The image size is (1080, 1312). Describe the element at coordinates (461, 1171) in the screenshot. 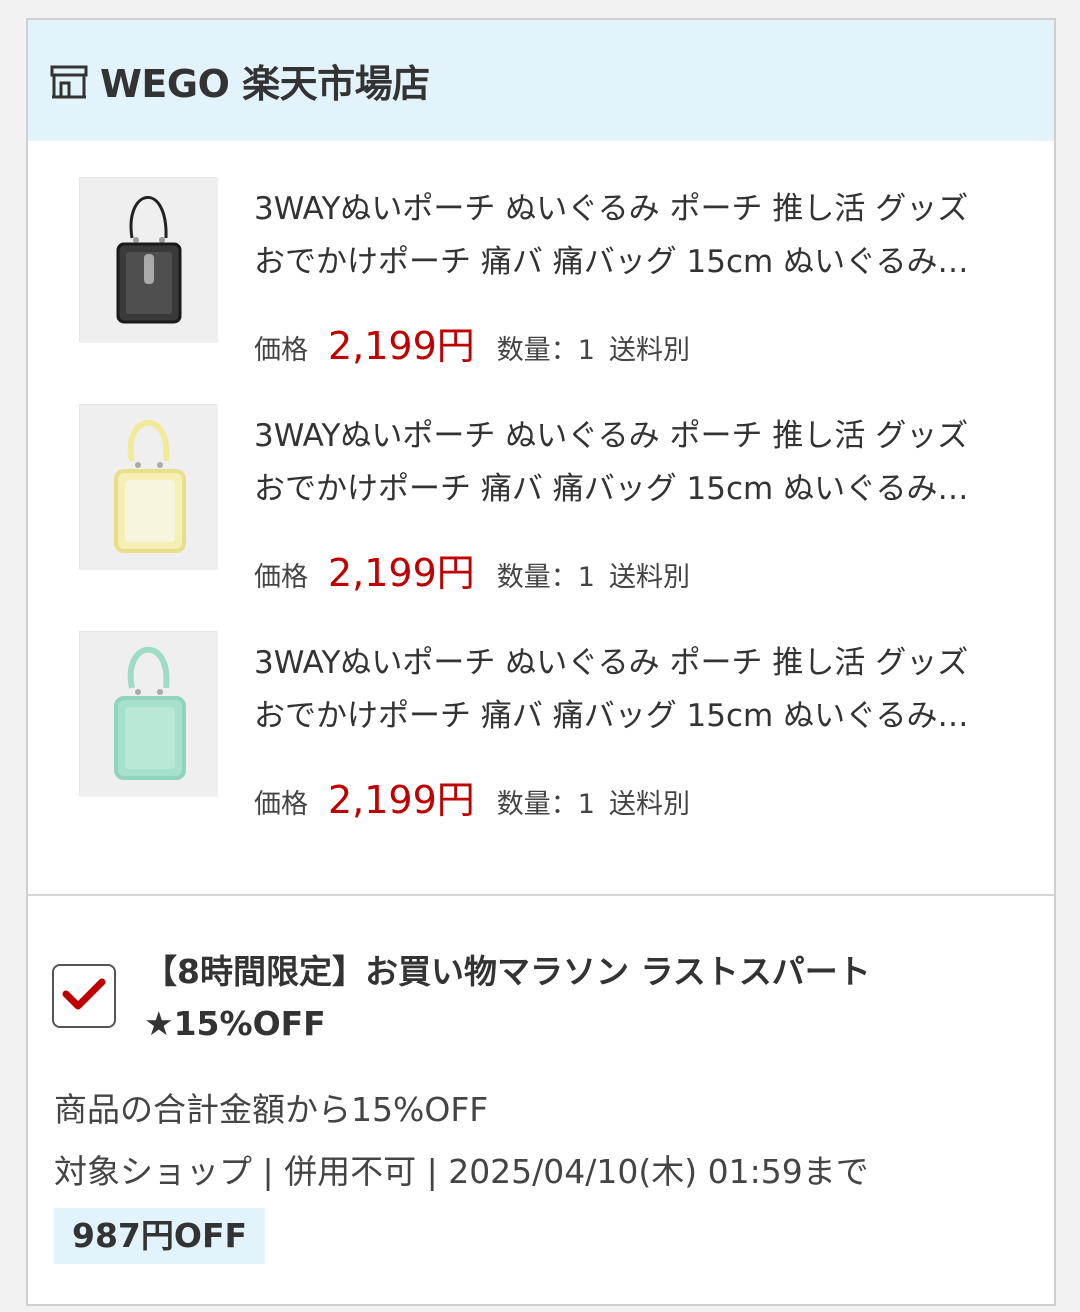

I see `coupon-meta: 対象ショップ | 併用不可 | 2025/04/10(木) 01:59まで` at that location.